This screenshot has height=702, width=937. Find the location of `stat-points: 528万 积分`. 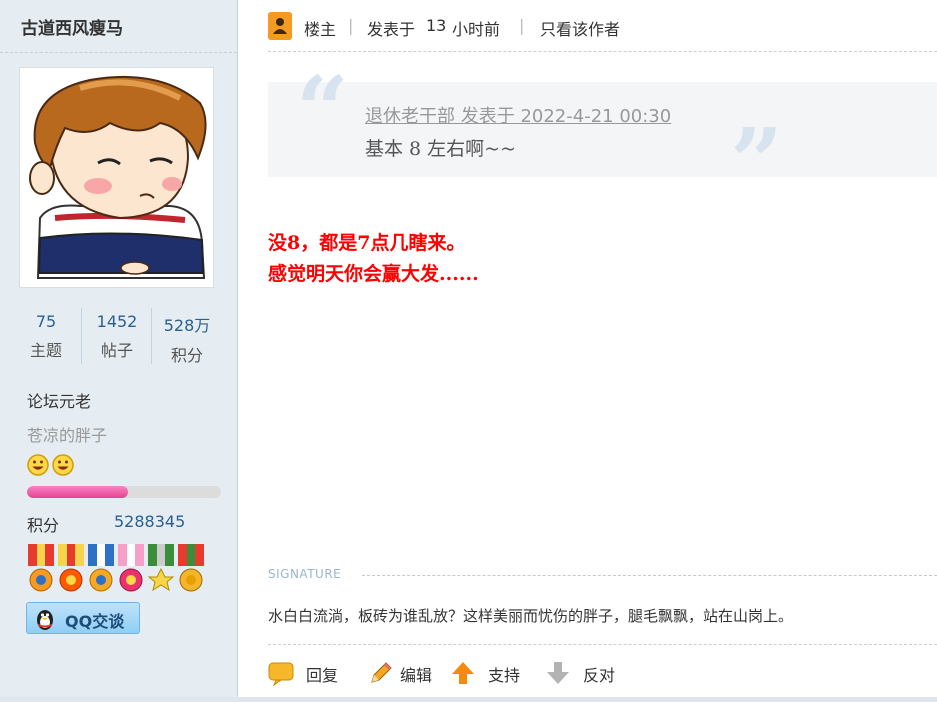

stat-points: 528万 积分 is located at coordinates (186, 336).